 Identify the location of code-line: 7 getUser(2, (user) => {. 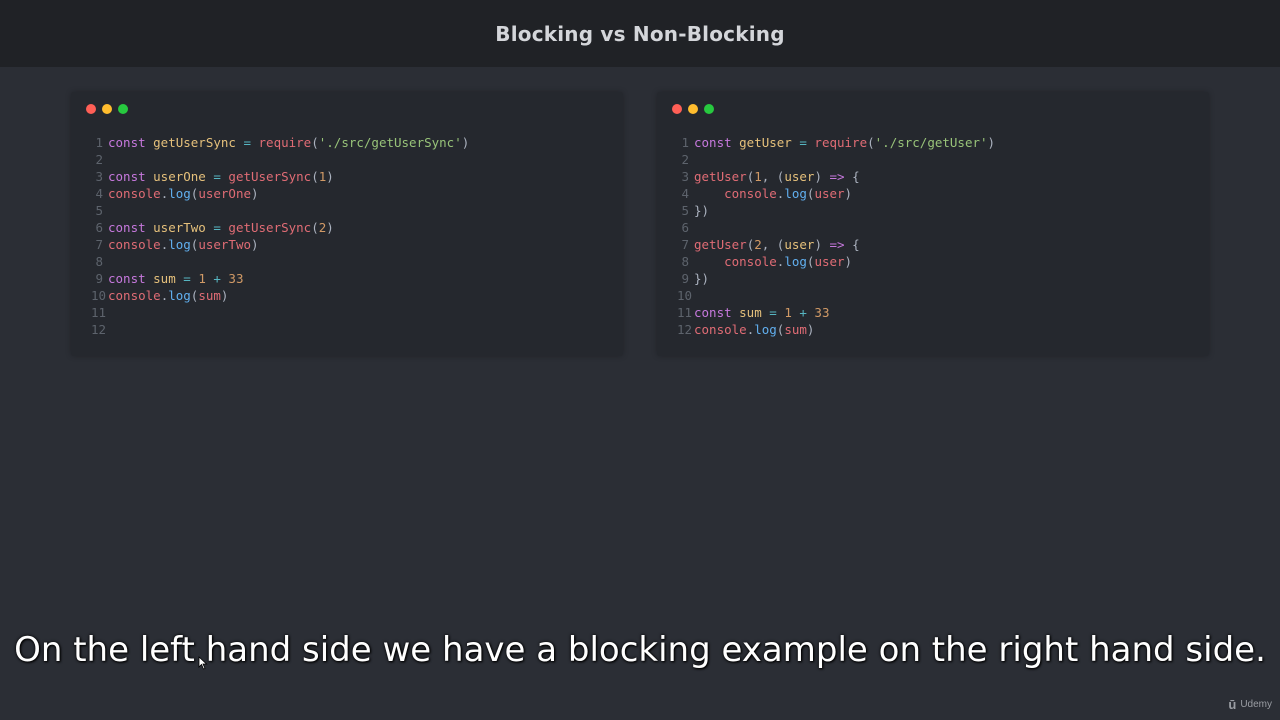
(836, 244).